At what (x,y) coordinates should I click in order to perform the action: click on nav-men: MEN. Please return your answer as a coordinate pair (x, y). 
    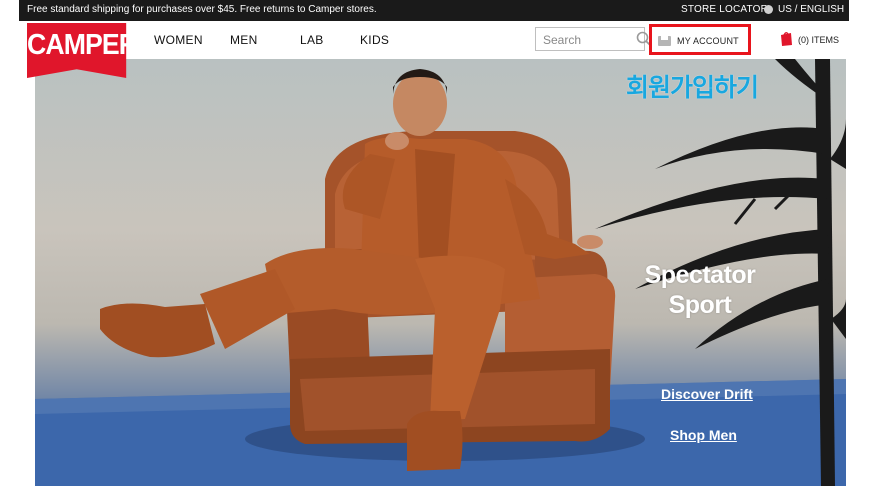
    Looking at the image, I should click on (244, 40).